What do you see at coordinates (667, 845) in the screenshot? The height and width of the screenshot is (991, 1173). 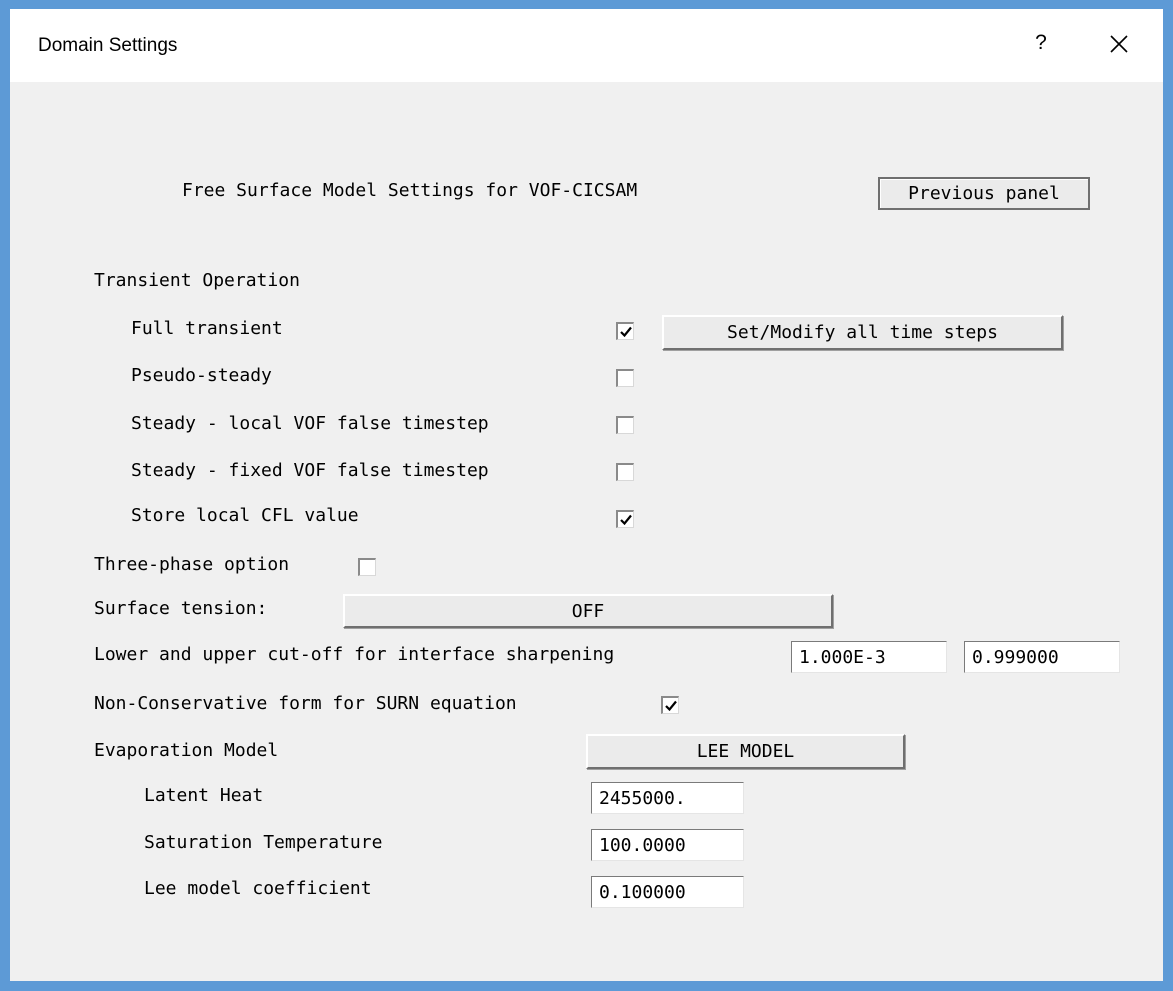 I see `saturation-temperature-field: 100.0000` at bounding box center [667, 845].